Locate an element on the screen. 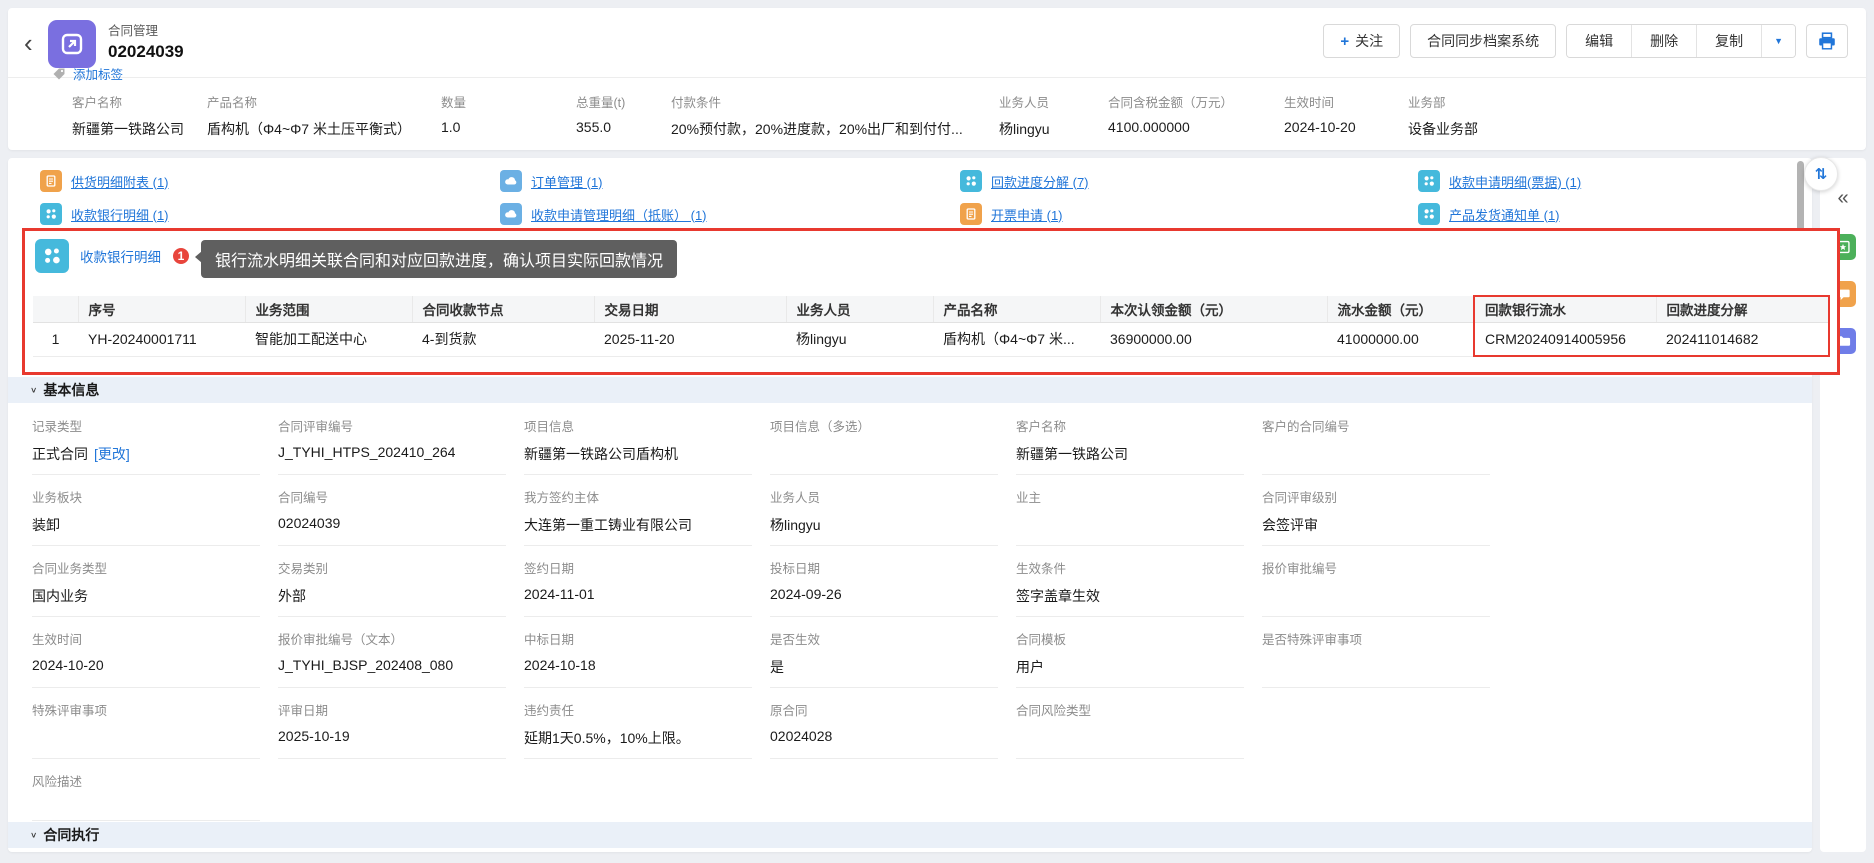  receipt-request-detail-link: 收款申请明细(票据) (1) is located at coordinates (1499, 181).